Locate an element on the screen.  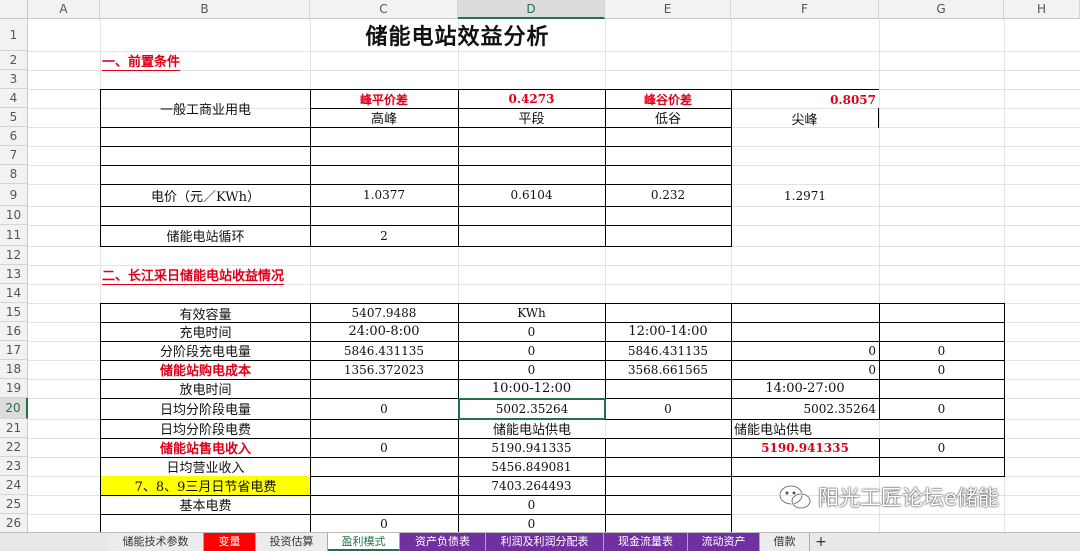
price-flat-cell: 0.6104 is located at coordinates (532, 195).